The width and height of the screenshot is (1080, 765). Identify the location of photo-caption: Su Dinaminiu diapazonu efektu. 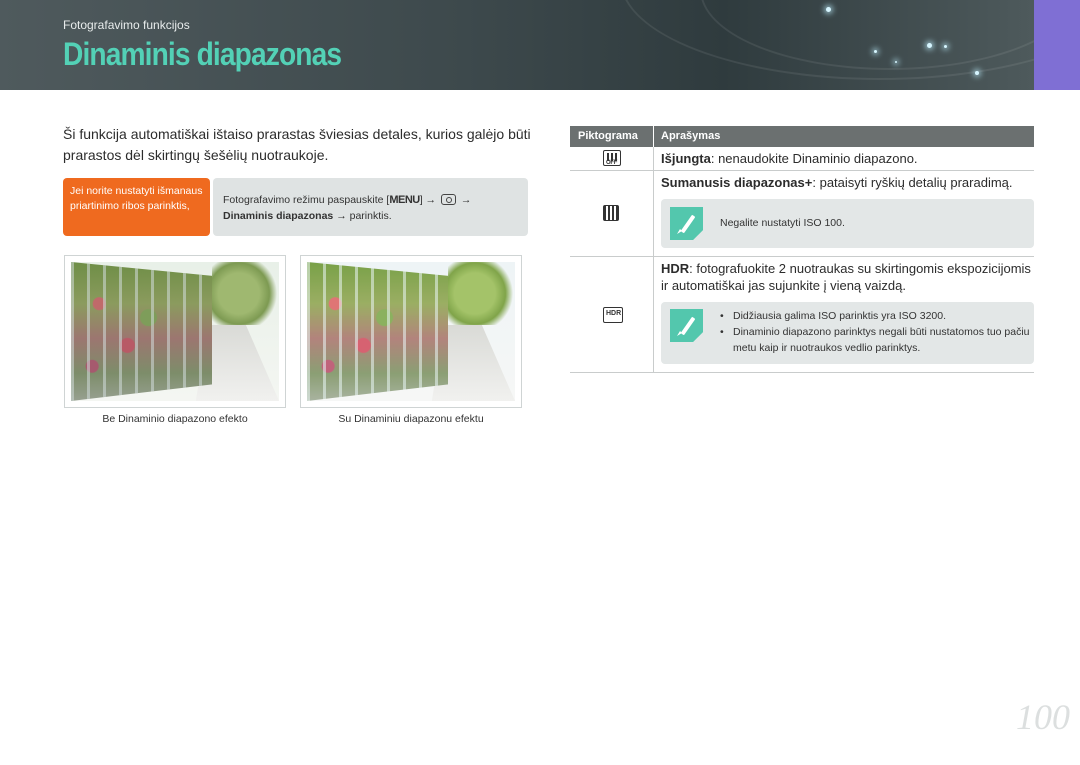
(411, 419).